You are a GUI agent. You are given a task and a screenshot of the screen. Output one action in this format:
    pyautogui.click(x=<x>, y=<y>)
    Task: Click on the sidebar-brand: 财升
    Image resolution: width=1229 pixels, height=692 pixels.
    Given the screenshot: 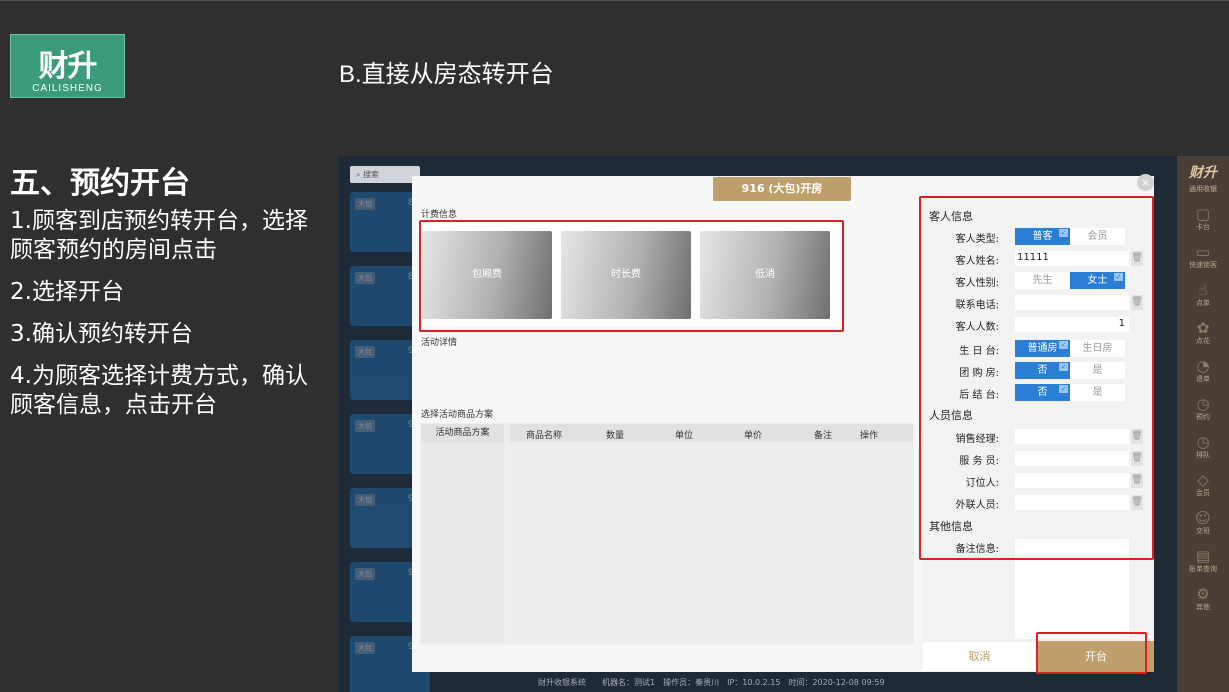 What is the action you would take?
    pyautogui.click(x=1203, y=173)
    